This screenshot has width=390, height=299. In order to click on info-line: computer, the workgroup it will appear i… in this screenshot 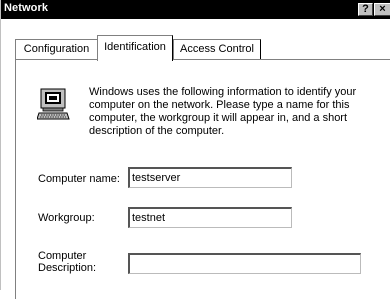, I will do `click(218, 118)`.